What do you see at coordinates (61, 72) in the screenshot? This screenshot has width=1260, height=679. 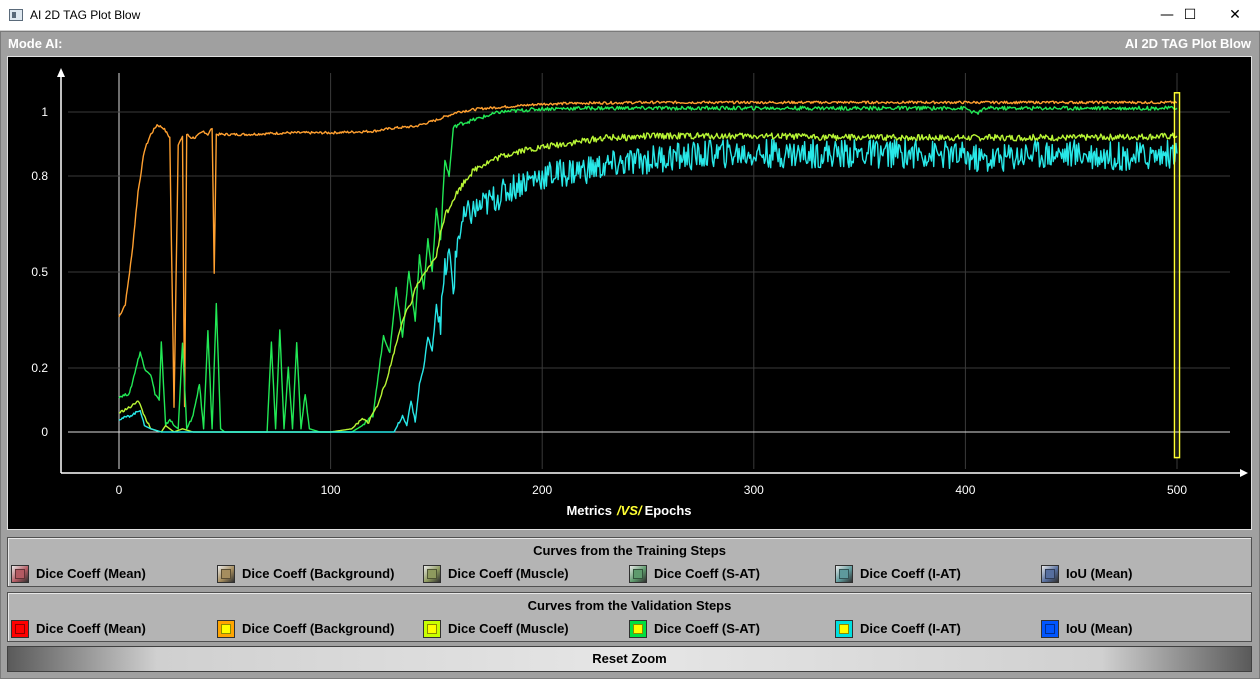 I see `y-axis-arrow-icon` at bounding box center [61, 72].